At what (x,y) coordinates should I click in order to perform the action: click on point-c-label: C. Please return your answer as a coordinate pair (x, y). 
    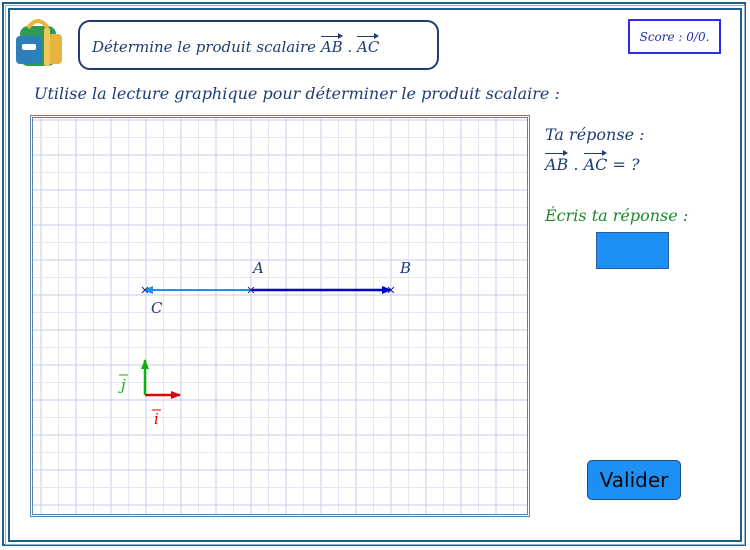
    Looking at the image, I should click on (157, 308).